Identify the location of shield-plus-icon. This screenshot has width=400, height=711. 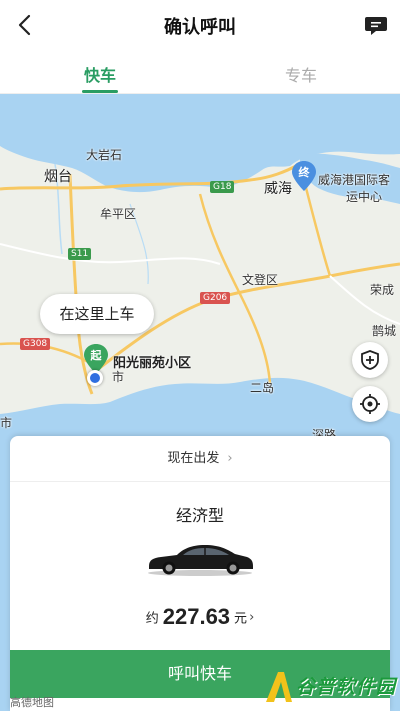
(370, 360).